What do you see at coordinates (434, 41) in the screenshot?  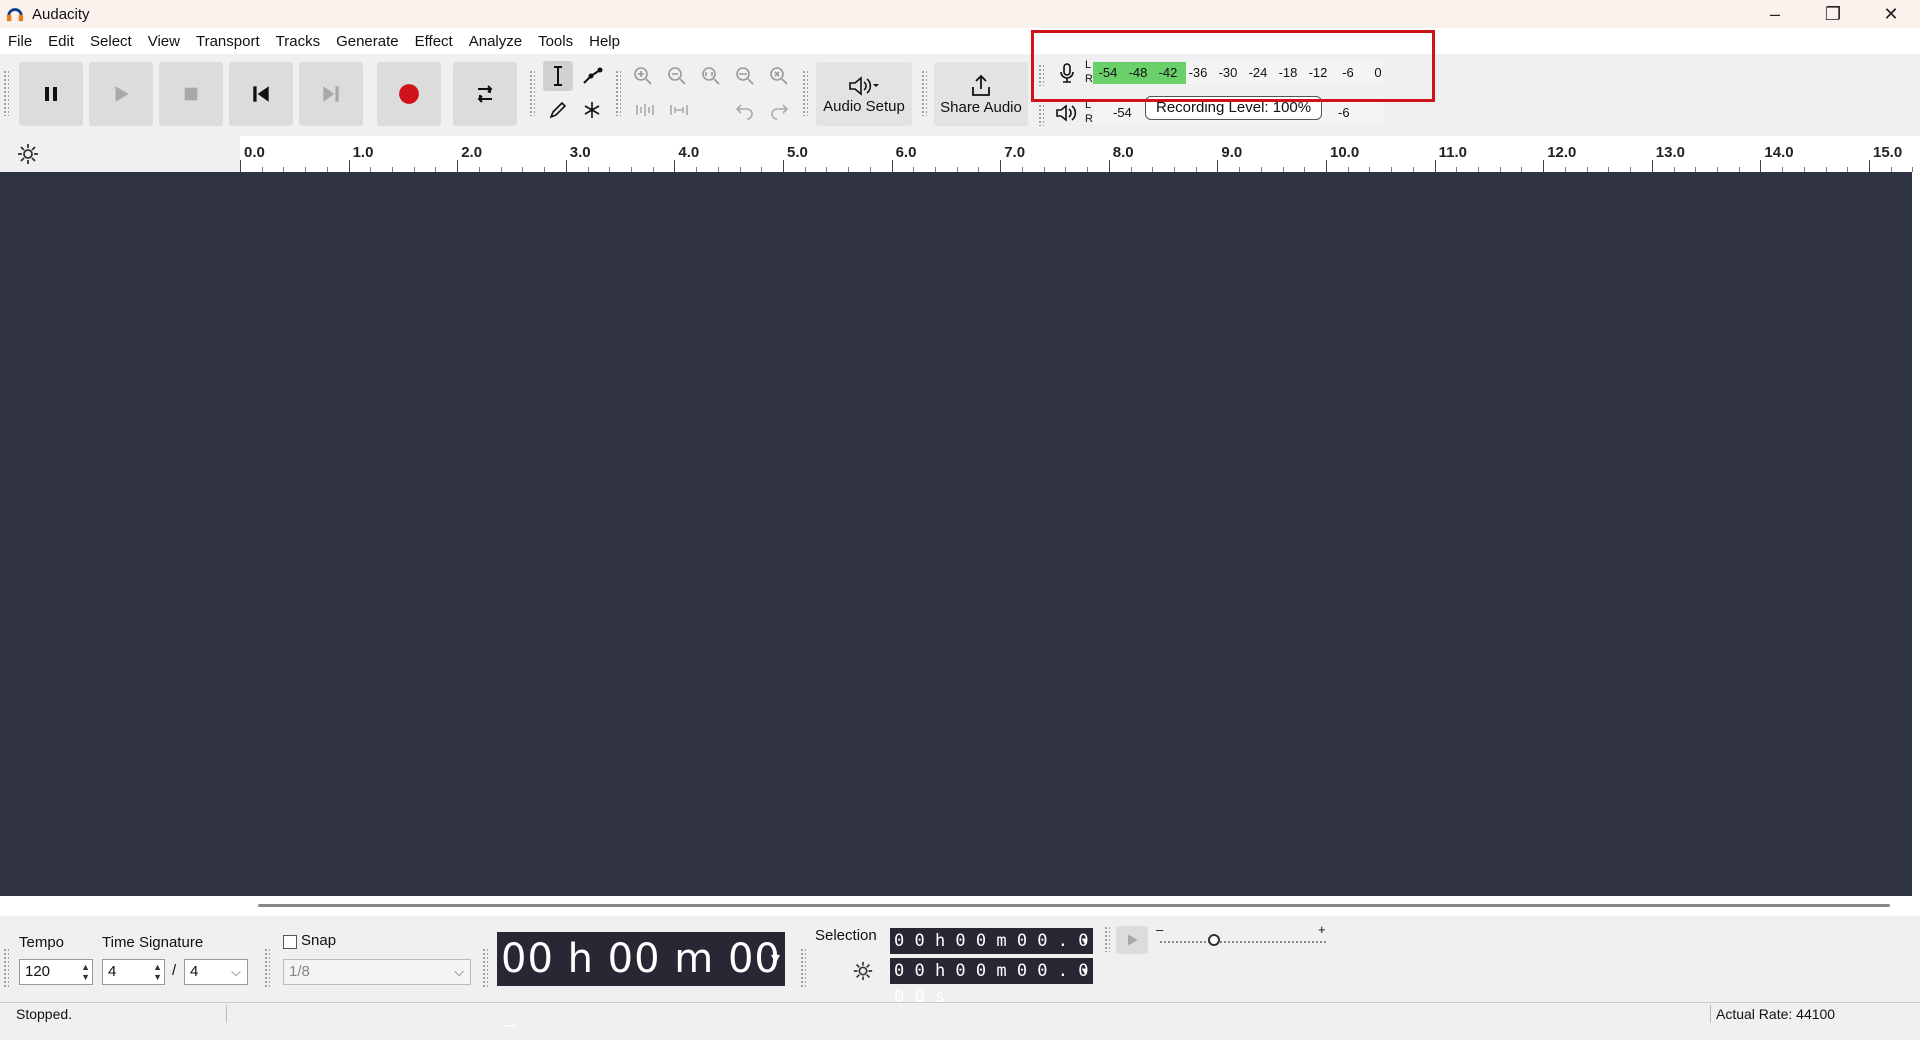 I see `menu-effect: Effect` at bounding box center [434, 41].